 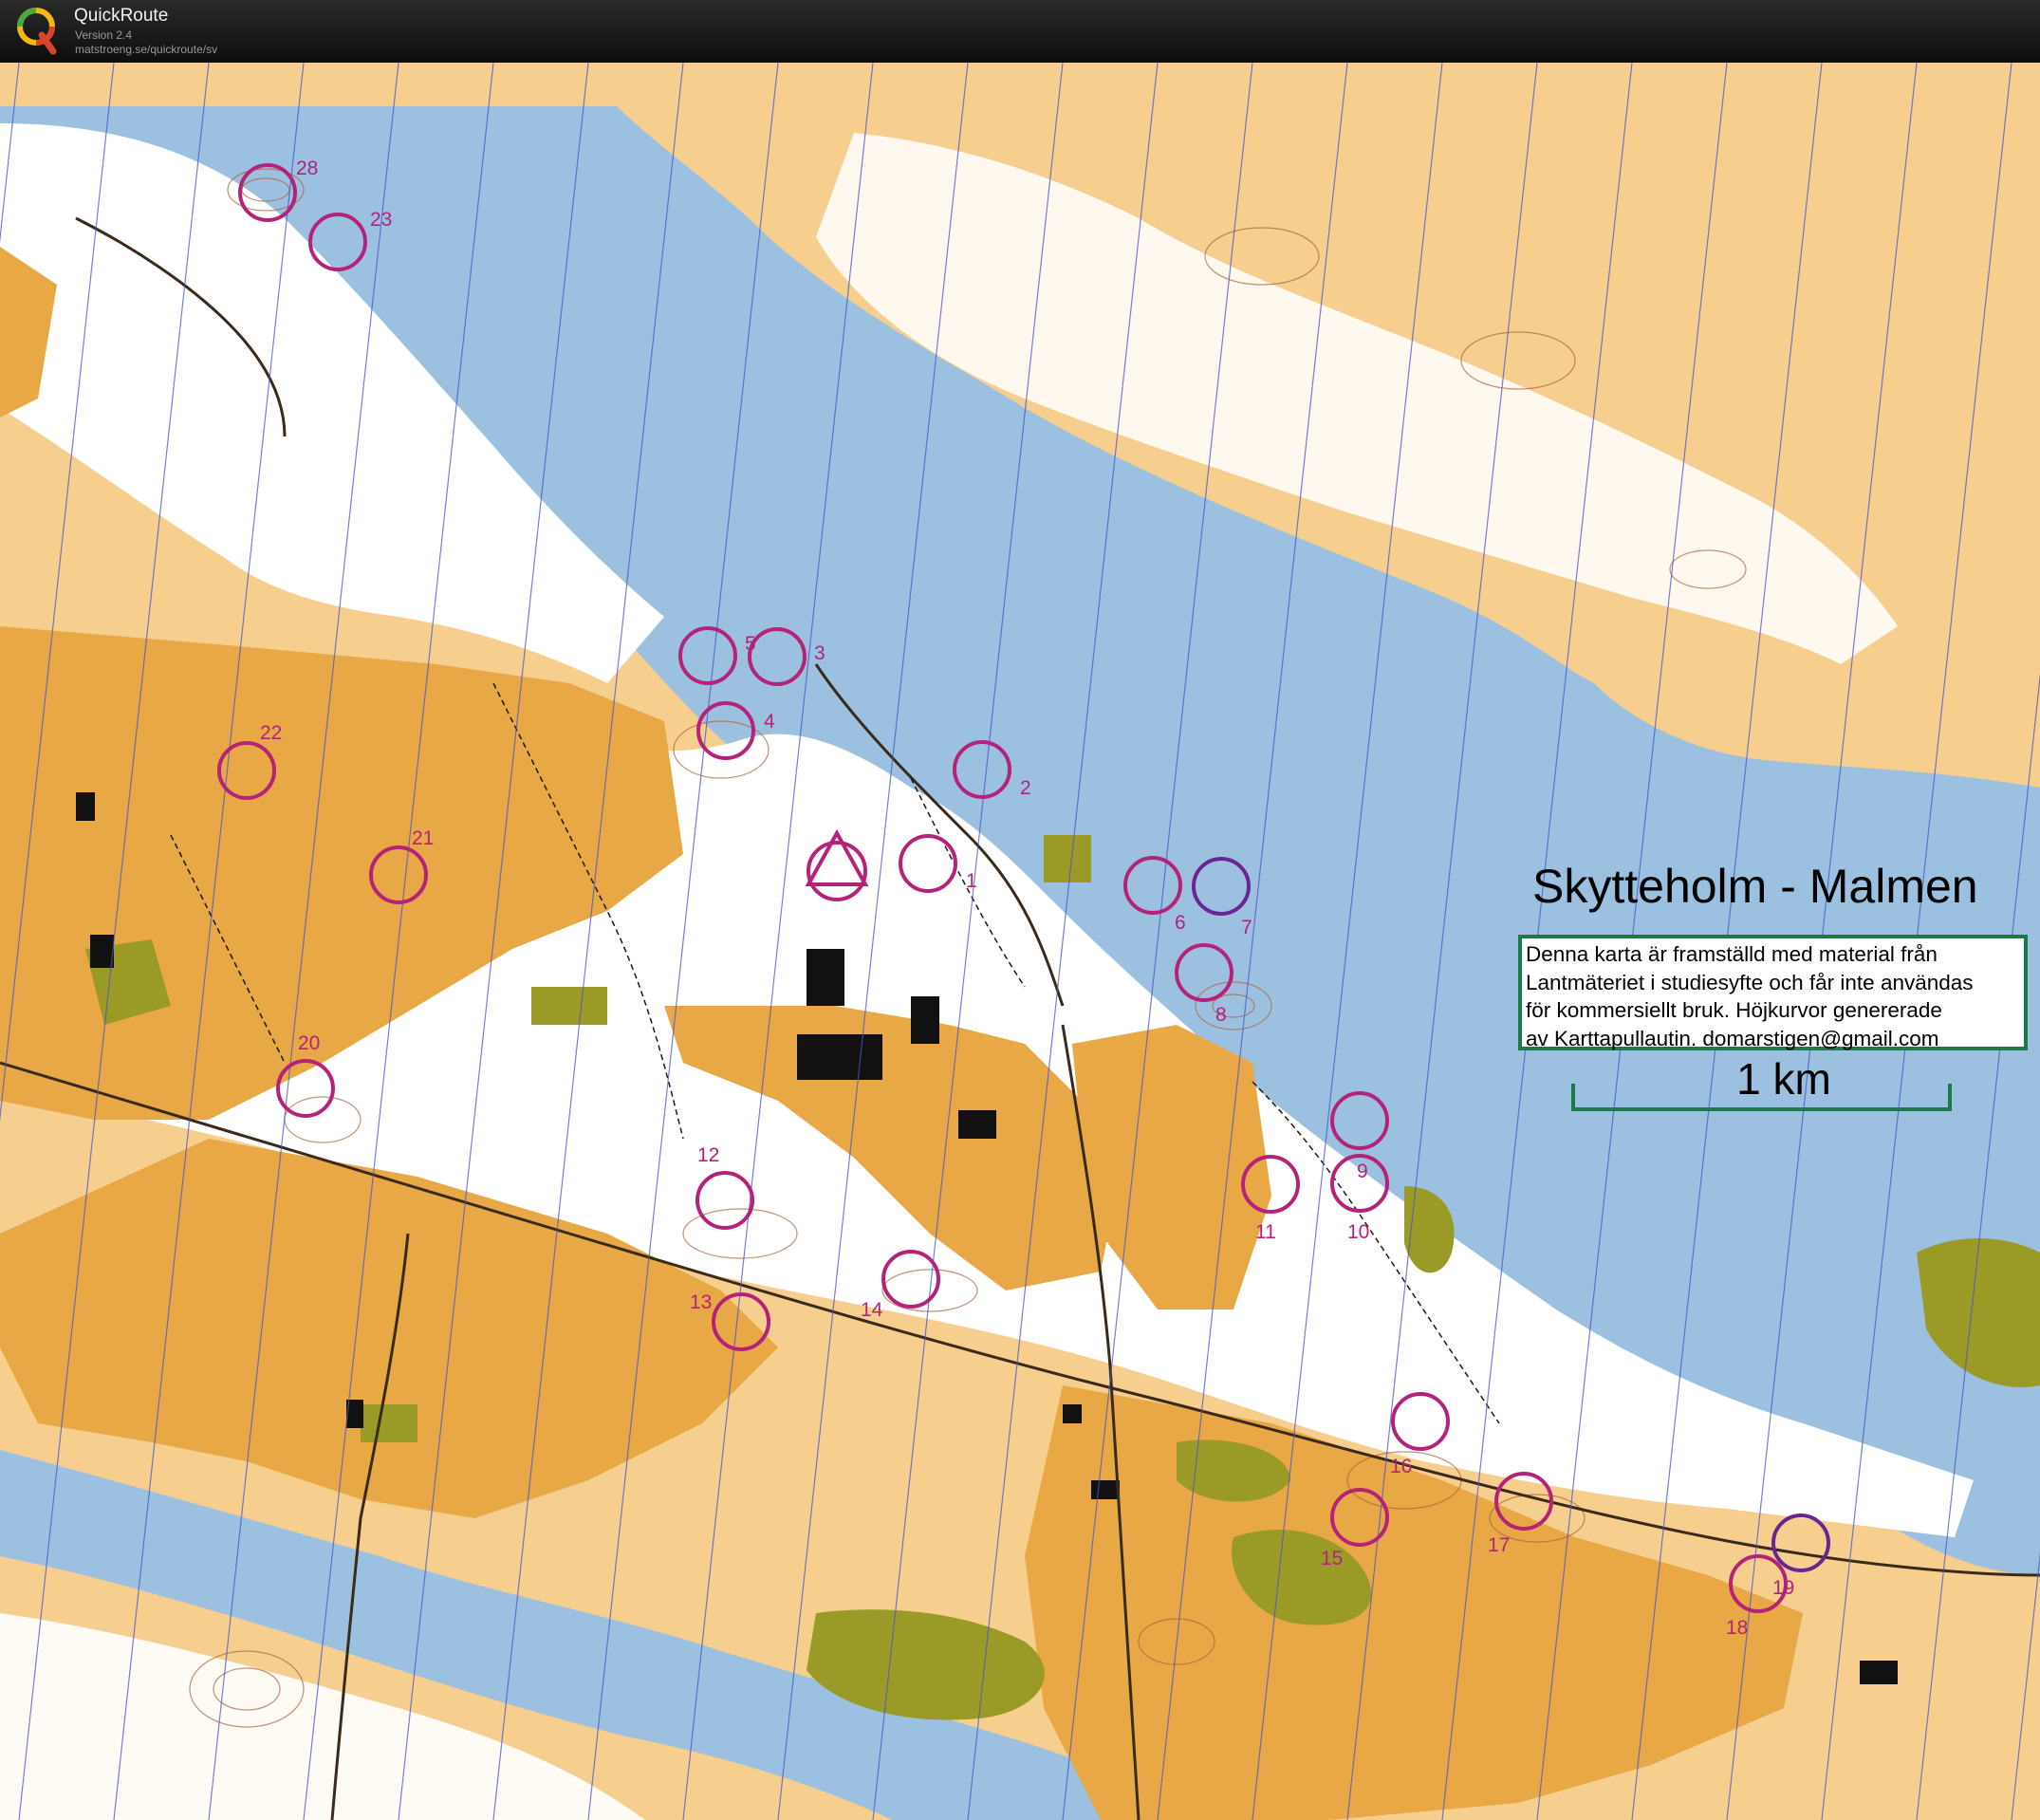 What do you see at coordinates (708, 1155) in the screenshot?
I see `control-label: 12` at bounding box center [708, 1155].